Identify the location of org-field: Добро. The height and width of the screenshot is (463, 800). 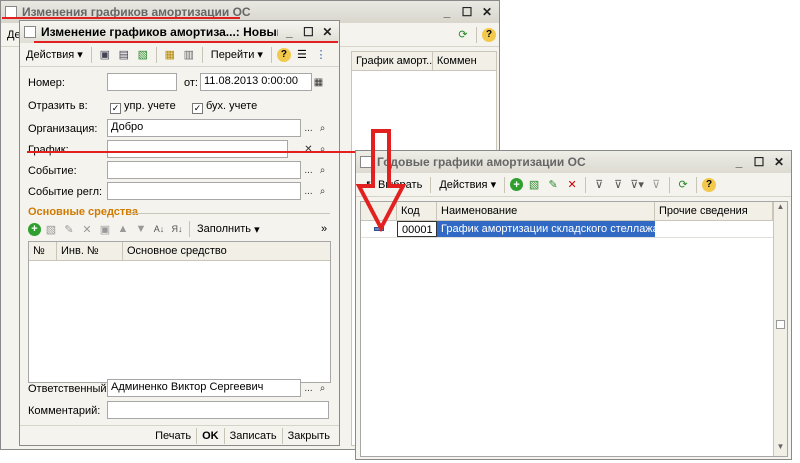
(204, 128).